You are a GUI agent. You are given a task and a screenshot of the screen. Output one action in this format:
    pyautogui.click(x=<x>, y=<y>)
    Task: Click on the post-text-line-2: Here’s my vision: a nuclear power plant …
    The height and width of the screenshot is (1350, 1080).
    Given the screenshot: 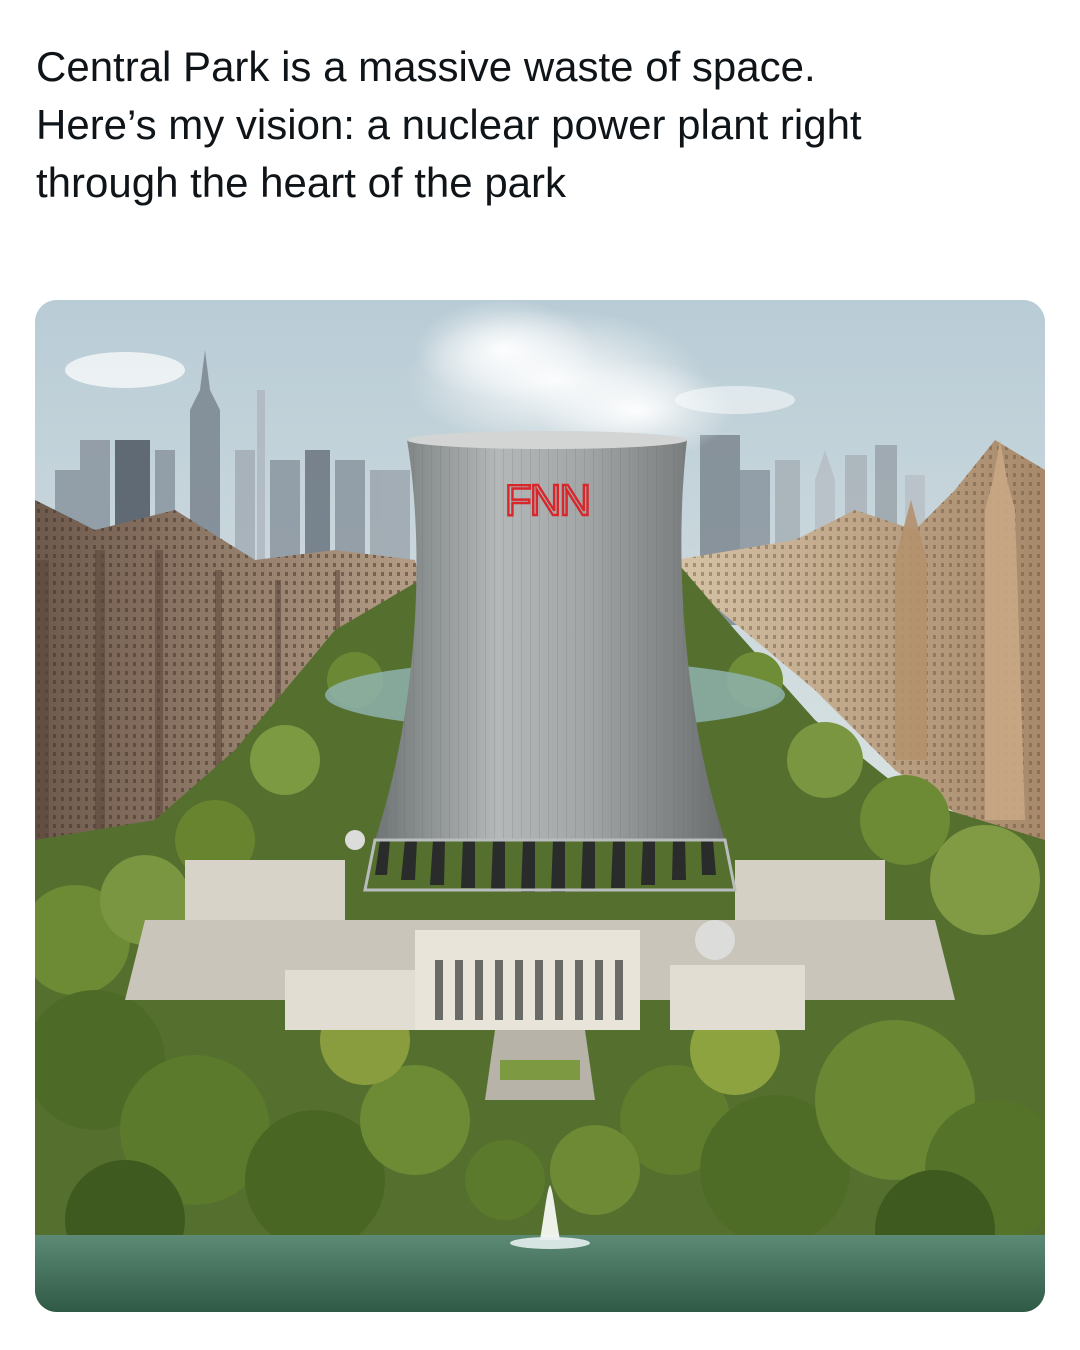 What is the action you would take?
    pyautogui.click(x=449, y=124)
    